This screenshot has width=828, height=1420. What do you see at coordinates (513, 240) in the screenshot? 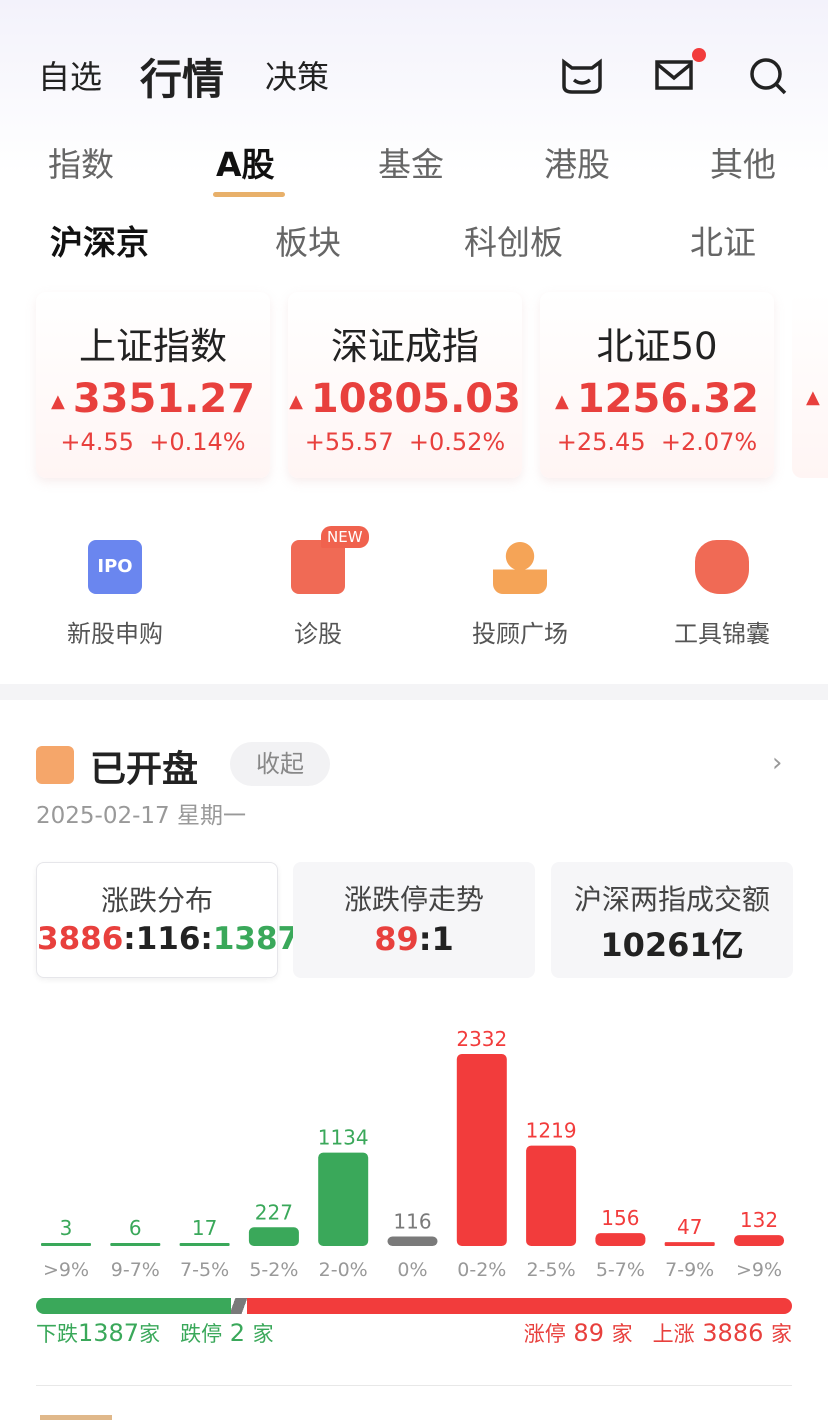
I see `subtab-star: 科创板` at bounding box center [513, 240].